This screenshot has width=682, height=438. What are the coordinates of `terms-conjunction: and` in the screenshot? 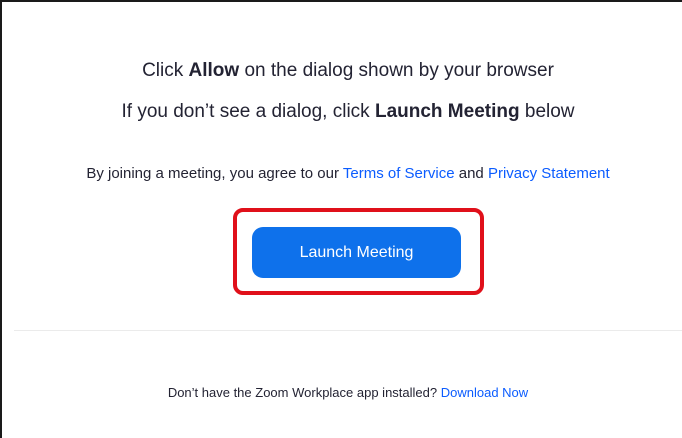 It's located at (471, 173).